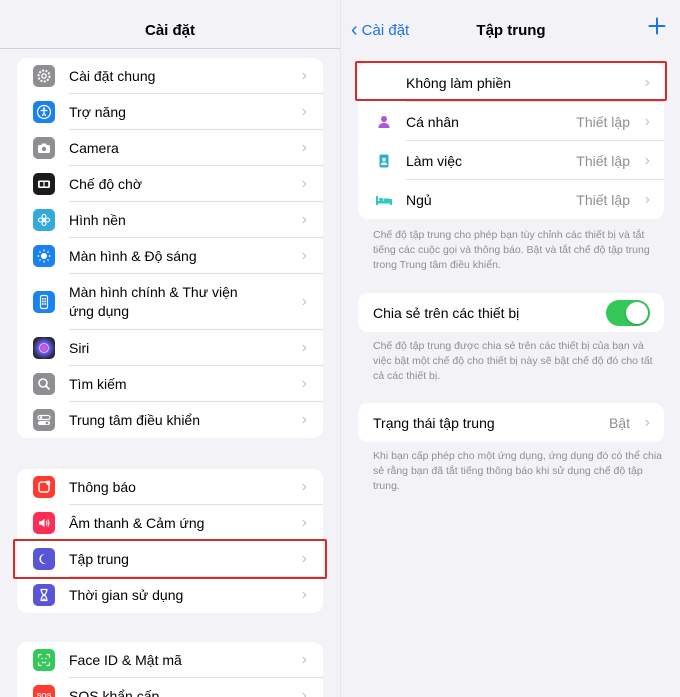 This screenshot has height=697, width=680. I want to click on sos-icon: SOS, so click(44, 691).